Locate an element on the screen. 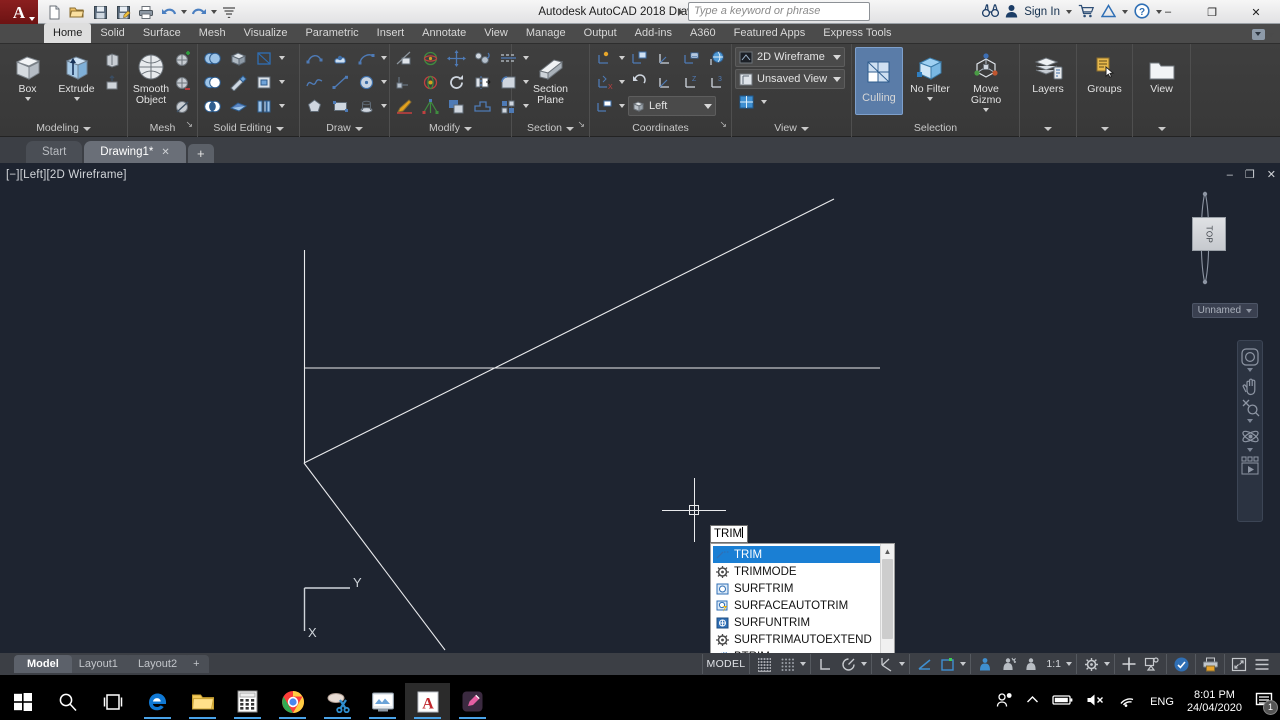 Image resolution: width=1280 pixels, height=720 pixels. mirror-icon is located at coordinates (482, 82).